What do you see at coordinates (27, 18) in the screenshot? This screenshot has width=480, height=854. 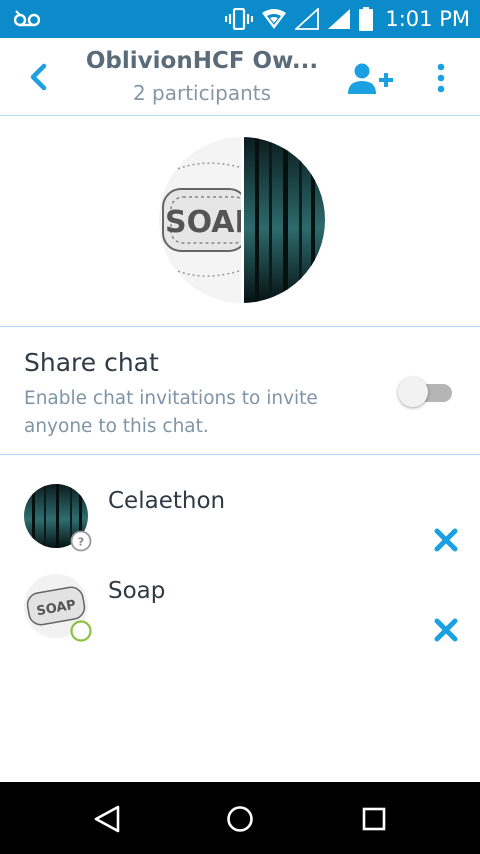 I see `voicemail-icon` at bounding box center [27, 18].